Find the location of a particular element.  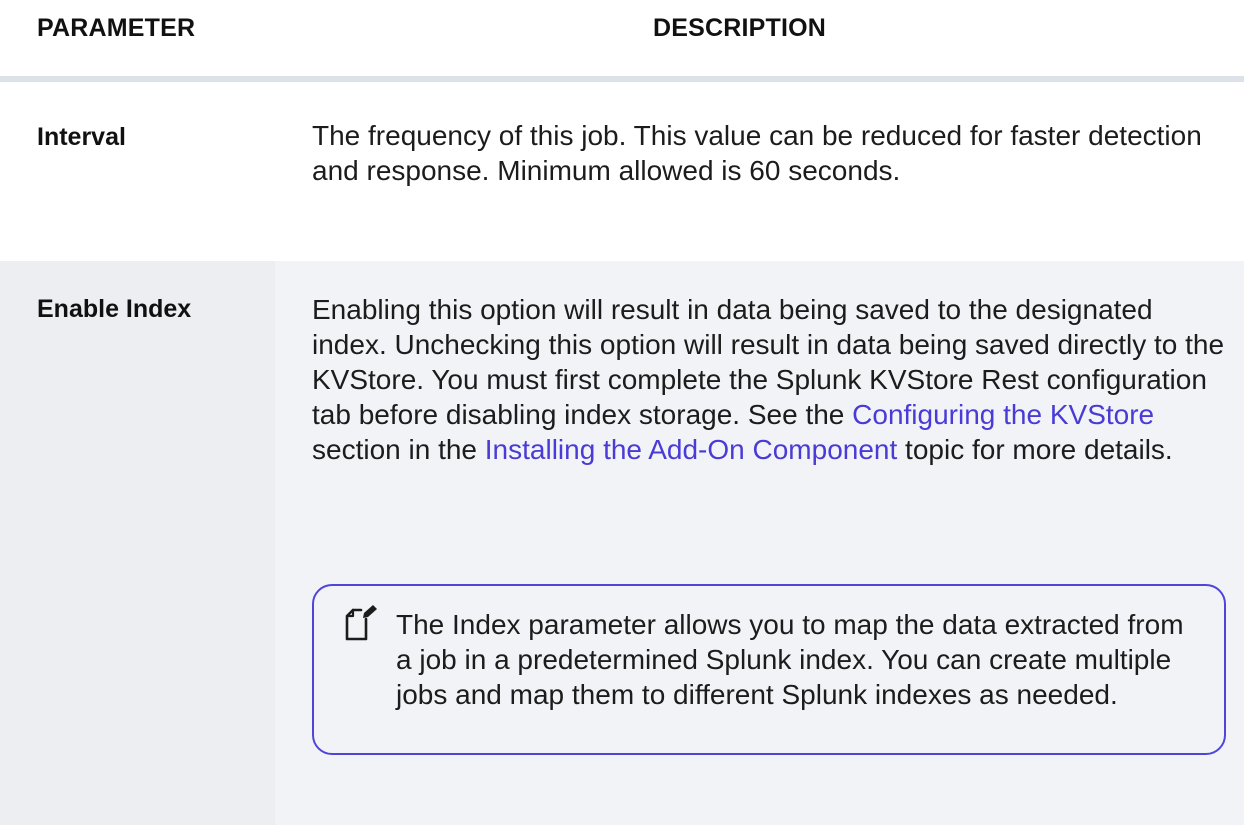

param-name-enable-index: Enable Index is located at coordinates (114, 309).